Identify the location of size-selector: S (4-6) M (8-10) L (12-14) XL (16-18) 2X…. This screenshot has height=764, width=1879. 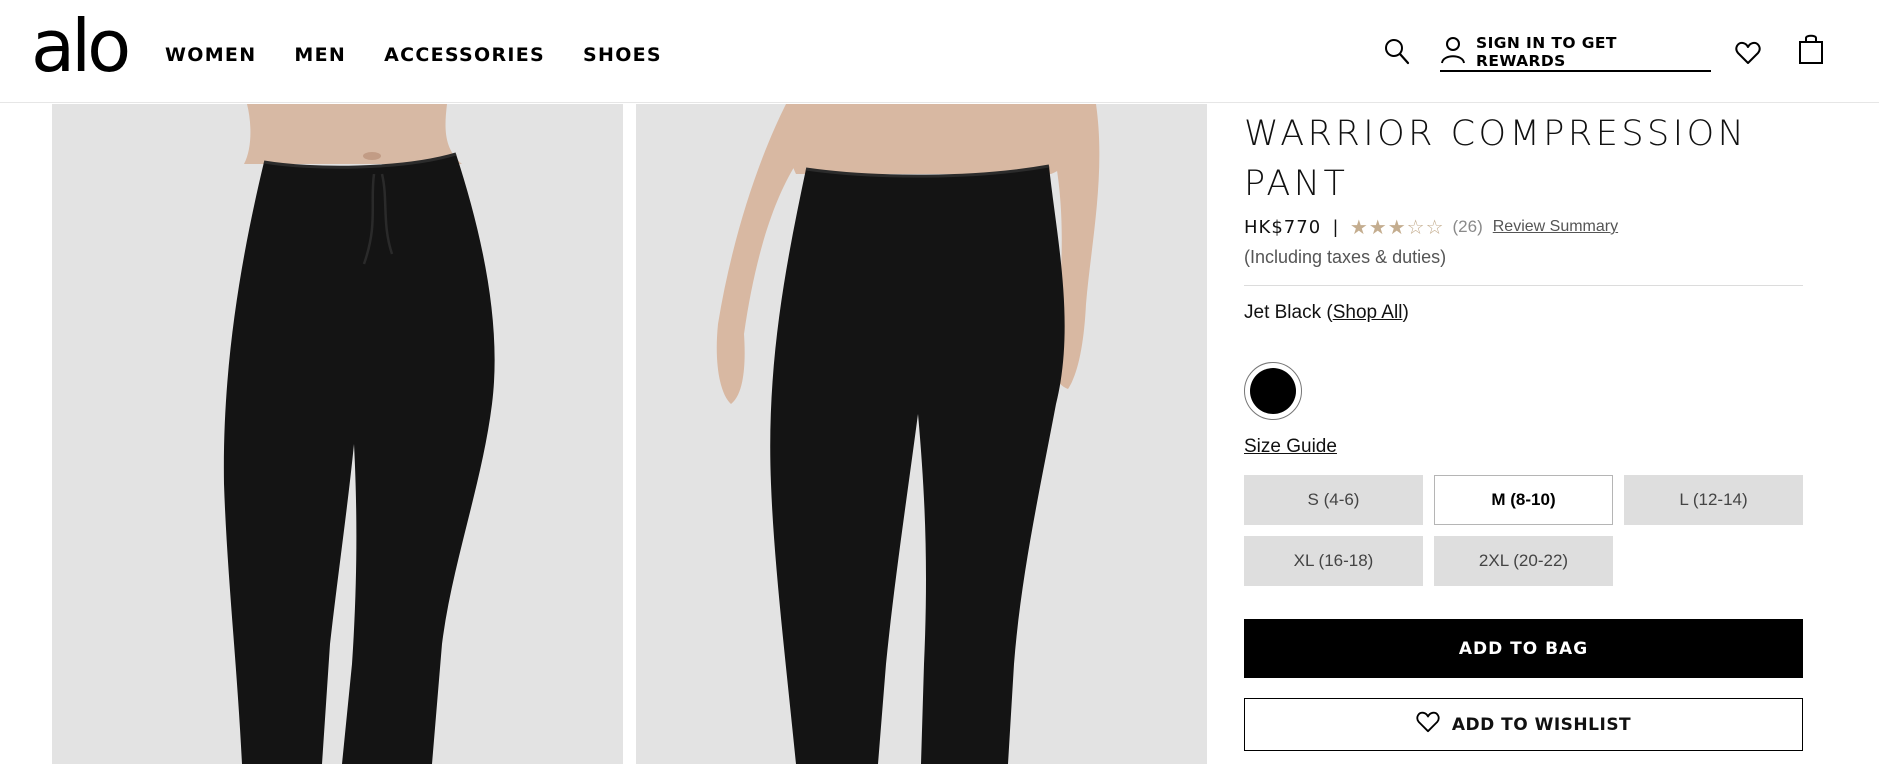
(1524, 530).